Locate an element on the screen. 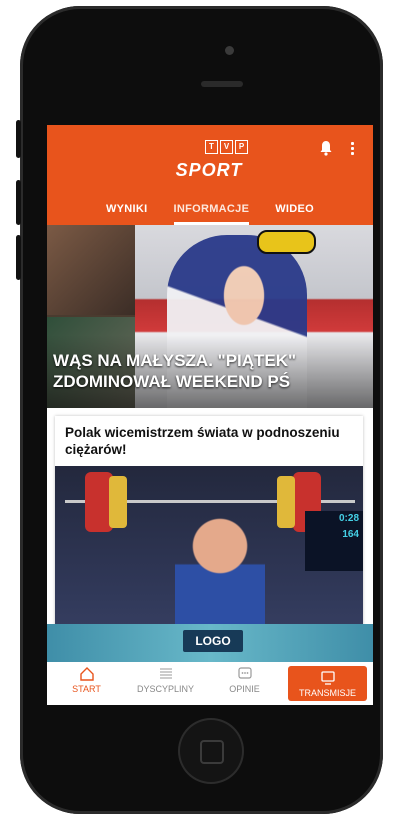 This screenshot has width=395, height=821. front-camera is located at coordinates (229, 50).